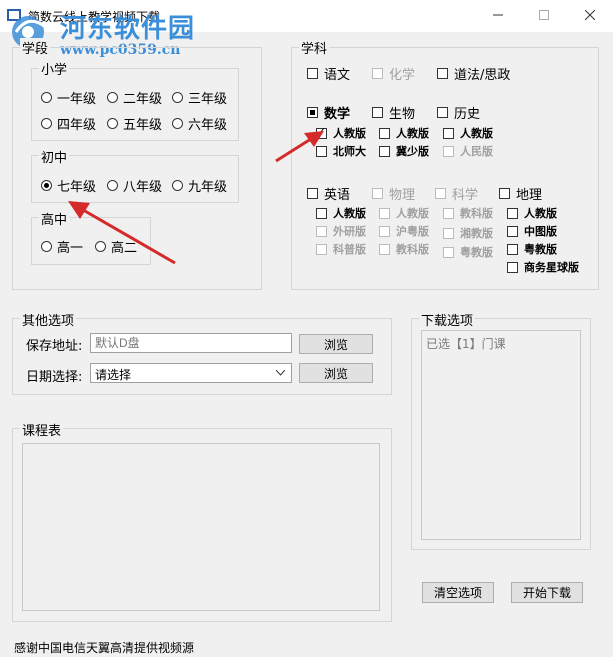  Describe the element at coordinates (468, 151) in the screenshot. I see `chk-hist-rm: 人民版` at that location.